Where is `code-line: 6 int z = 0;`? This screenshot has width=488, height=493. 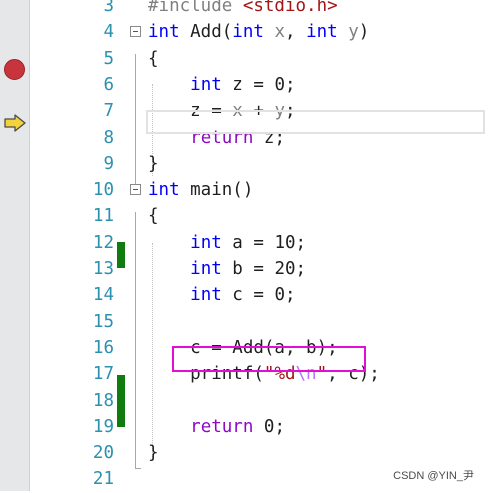
code-line: 6 int z = 0; is located at coordinates (259, 85).